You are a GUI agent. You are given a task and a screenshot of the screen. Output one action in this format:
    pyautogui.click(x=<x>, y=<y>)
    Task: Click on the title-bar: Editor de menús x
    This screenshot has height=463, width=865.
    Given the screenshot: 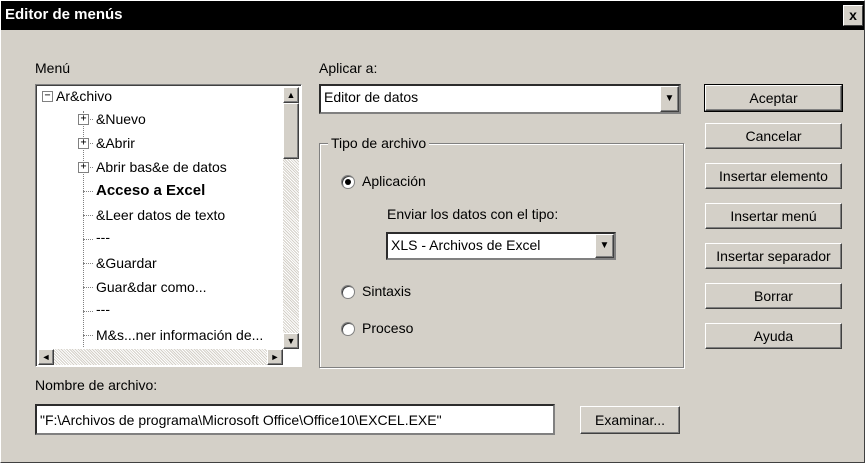 What is the action you would take?
    pyautogui.click(x=432, y=15)
    